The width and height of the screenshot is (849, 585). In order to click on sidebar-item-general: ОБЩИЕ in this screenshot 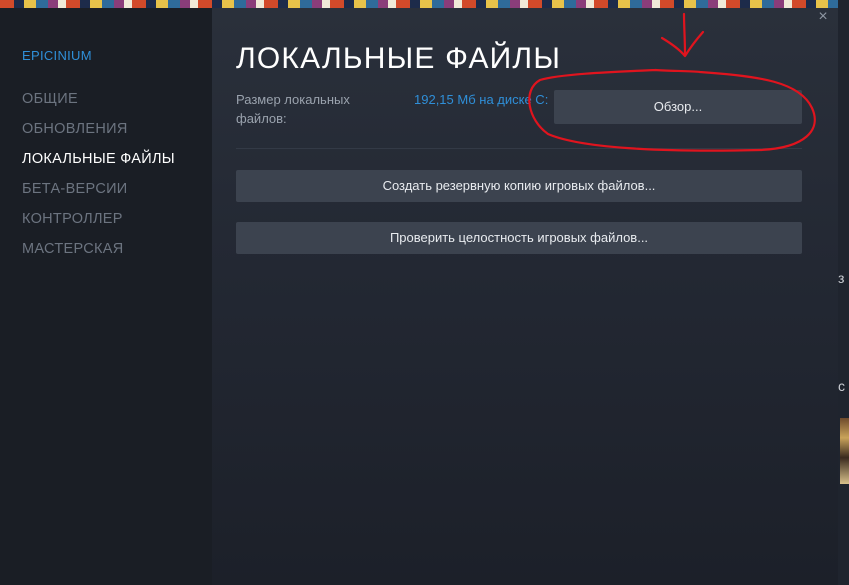, I will do `click(98, 99)`.